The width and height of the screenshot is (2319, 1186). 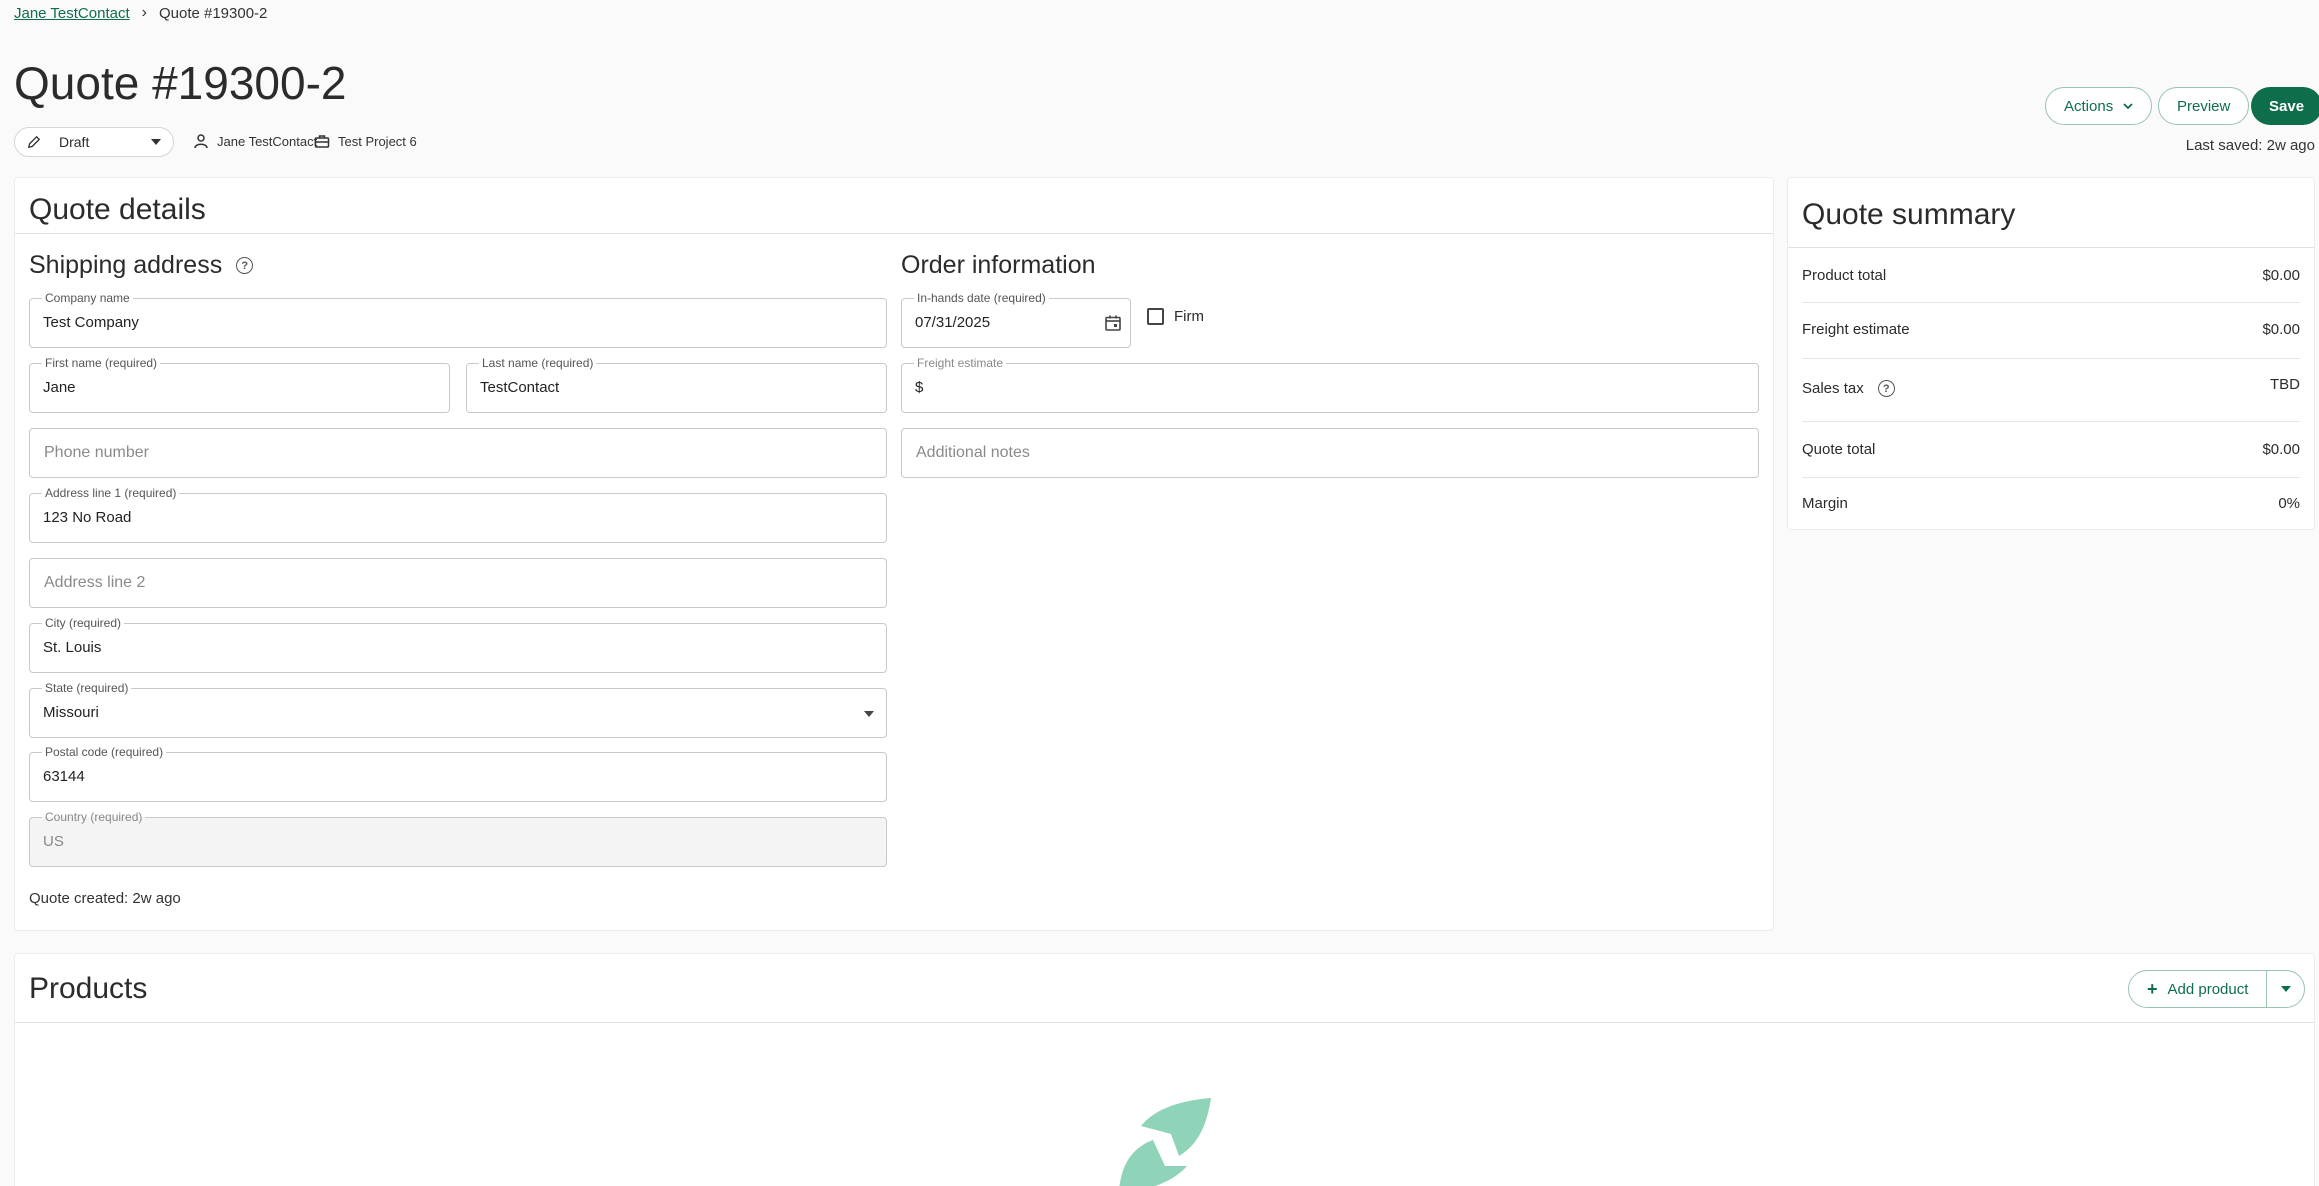 I want to click on field-label: Last name (required), so click(x=538, y=363).